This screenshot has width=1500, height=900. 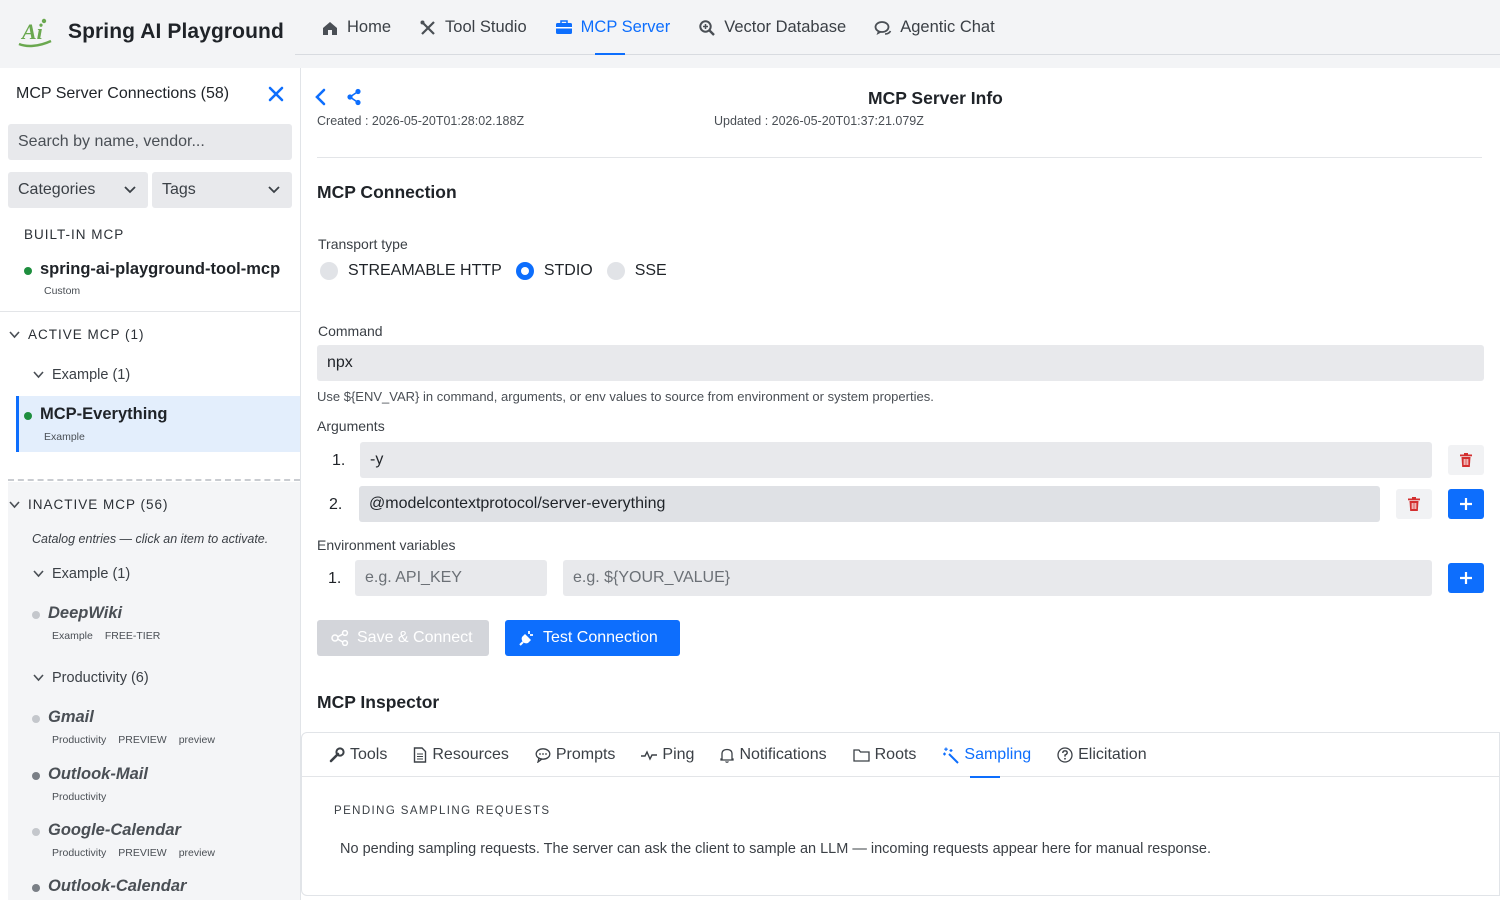 What do you see at coordinates (150, 142) in the screenshot?
I see `search-input` at bounding box center [150, 142].